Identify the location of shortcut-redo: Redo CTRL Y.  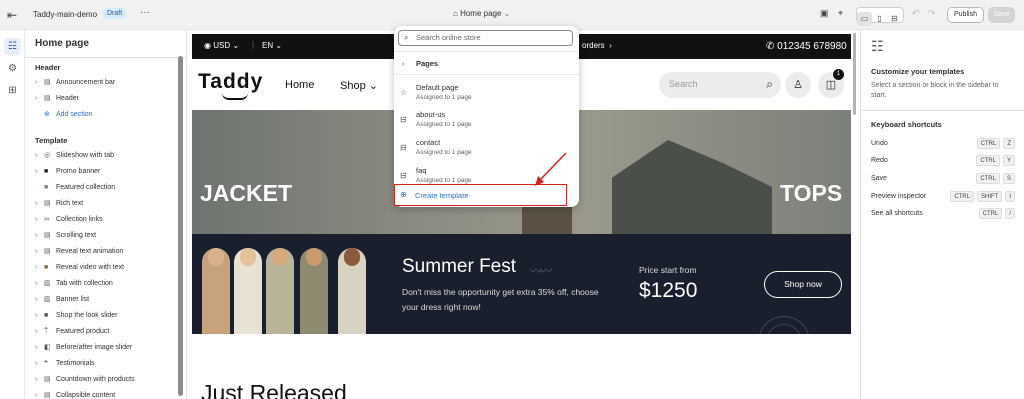
(946, 161).